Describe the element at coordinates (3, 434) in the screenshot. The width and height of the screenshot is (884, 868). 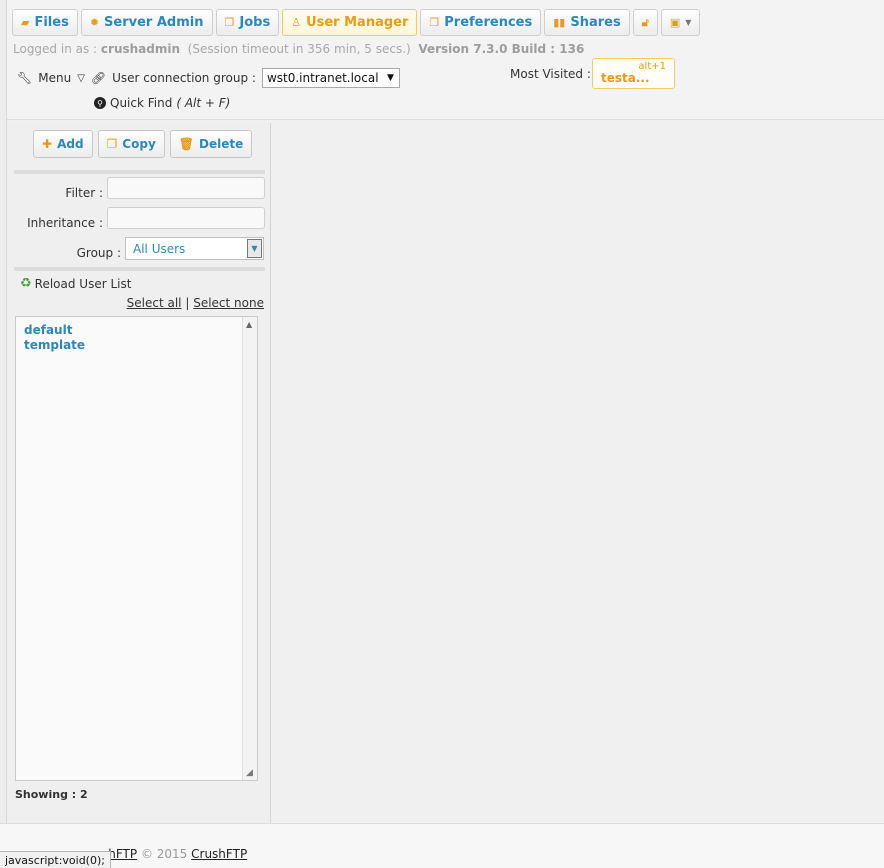
I see `left-edge` at that location.